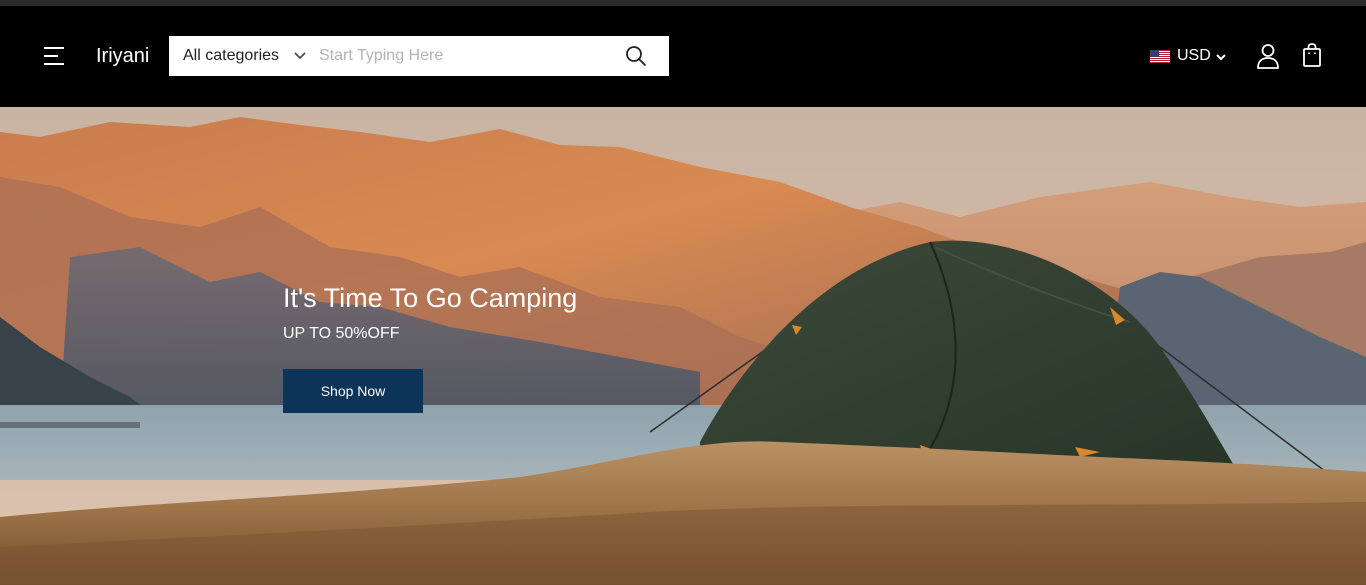 This screenshot has height=585, width=1366. I want to click on search-input, so click(464, 56).